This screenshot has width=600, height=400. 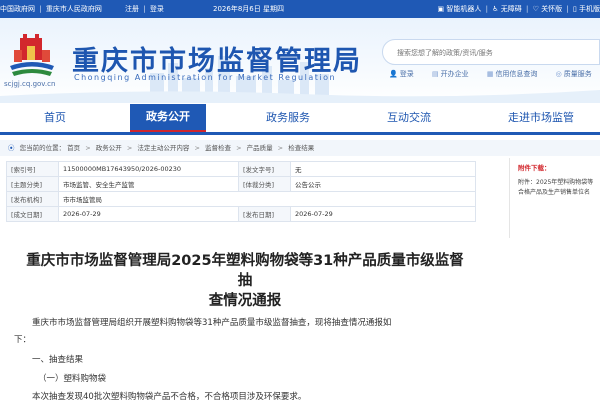 What do you see at coordinates (288, 117) in the screenshot?
I see `nav-gov-services: 政务服务` at bounding box center [288, 117].